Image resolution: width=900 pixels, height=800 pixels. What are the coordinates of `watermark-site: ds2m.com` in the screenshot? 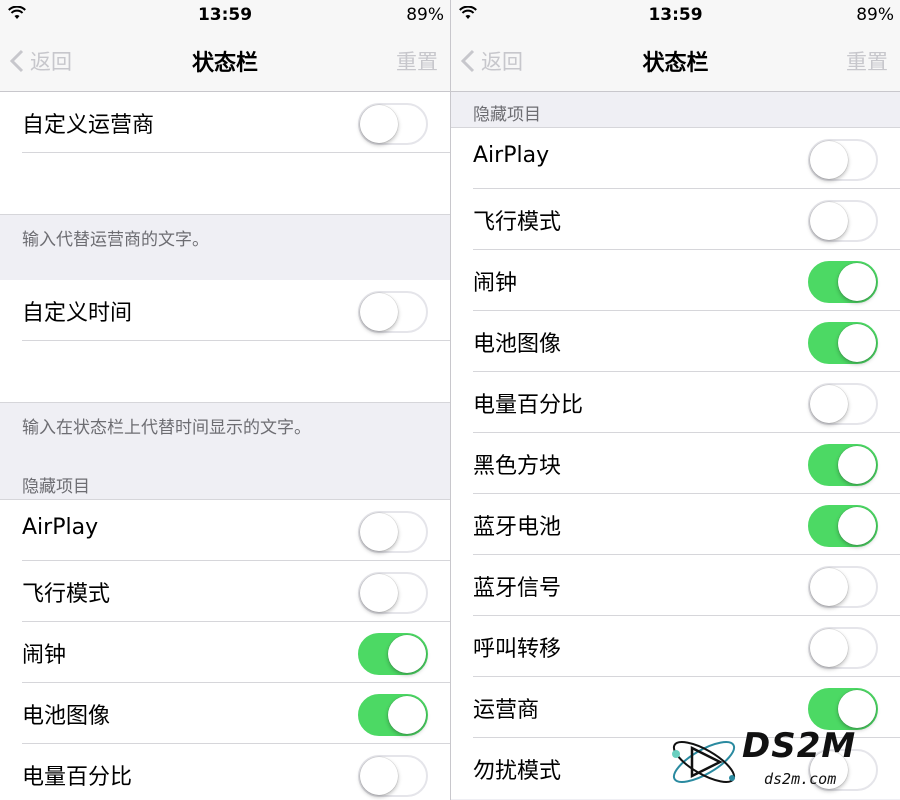 It's located at (800, 779).